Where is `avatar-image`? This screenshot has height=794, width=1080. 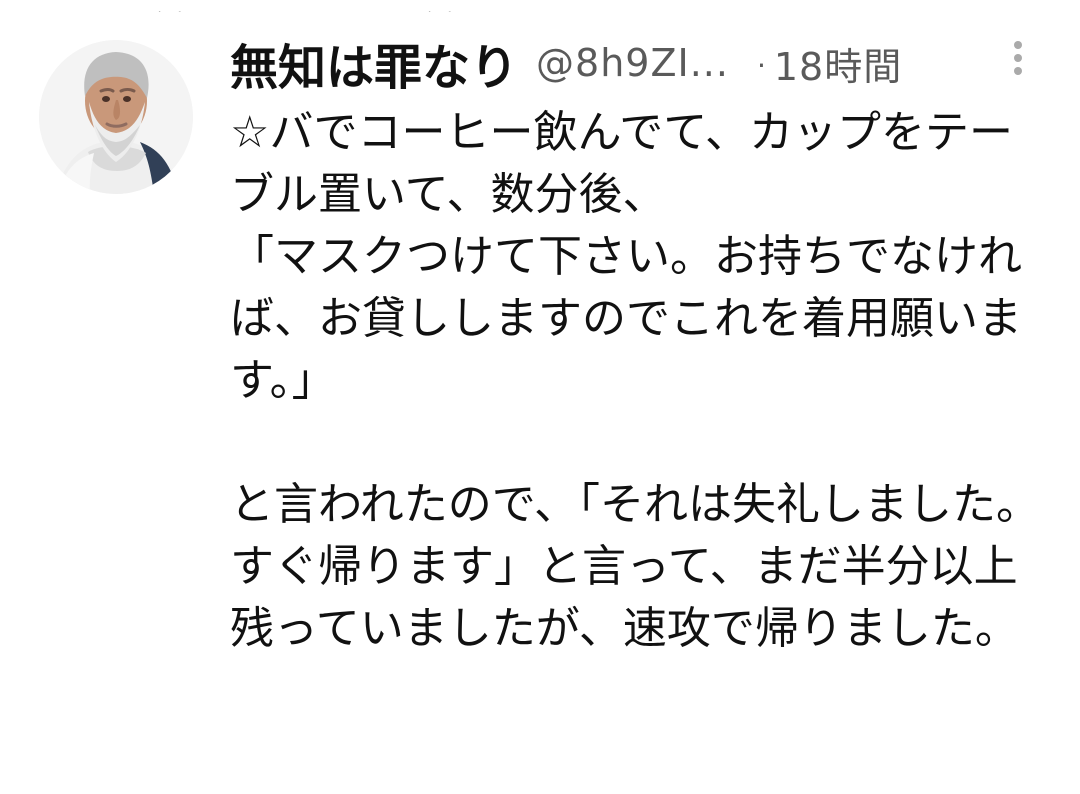
avatar-image is located at coordinates (116, 117).